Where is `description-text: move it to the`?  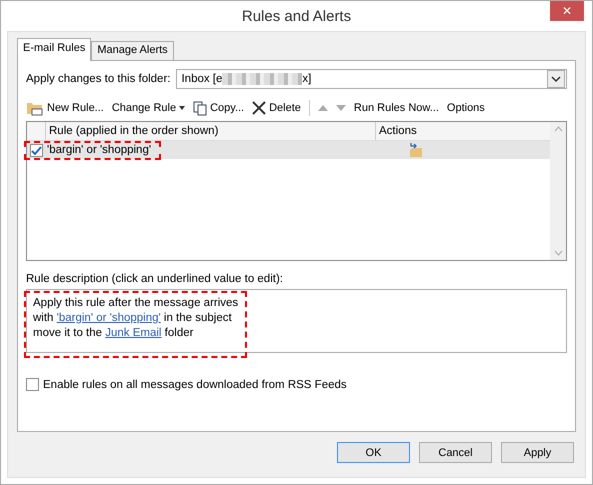
description-text: move it to the is located at coordinates (68, 333).